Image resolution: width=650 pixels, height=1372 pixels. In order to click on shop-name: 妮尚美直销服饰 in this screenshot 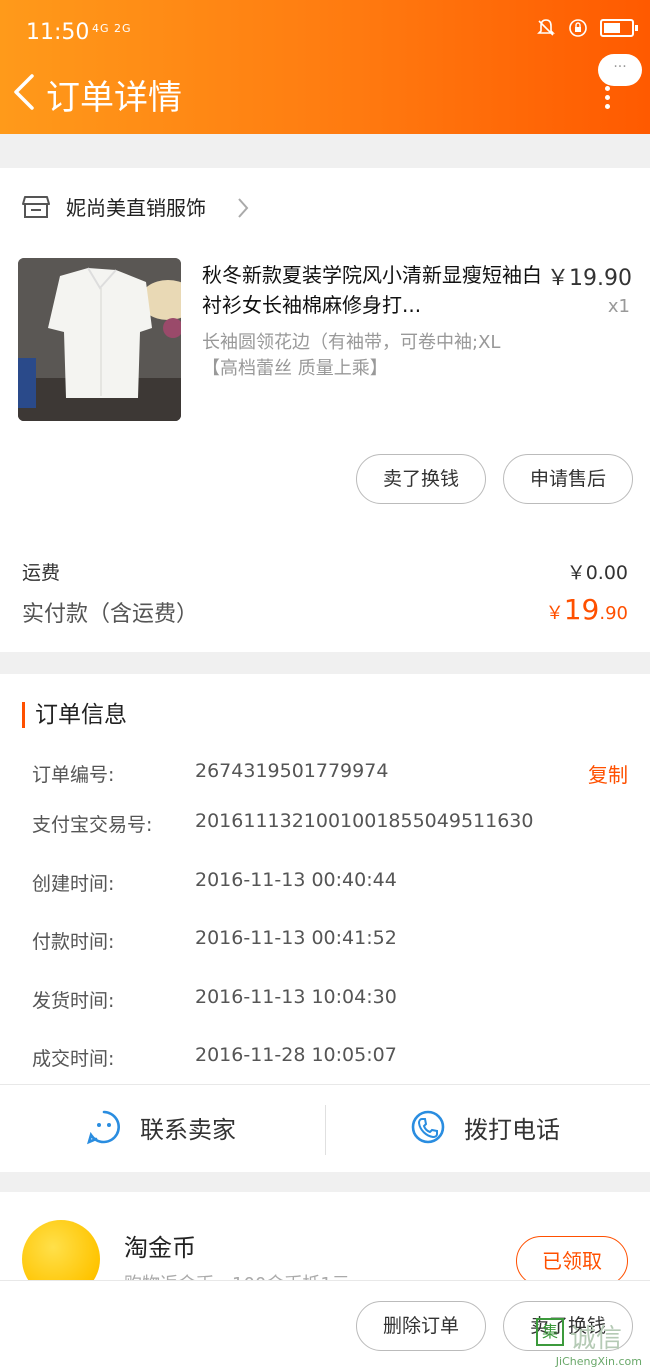, I will do `click(136, 208)`.